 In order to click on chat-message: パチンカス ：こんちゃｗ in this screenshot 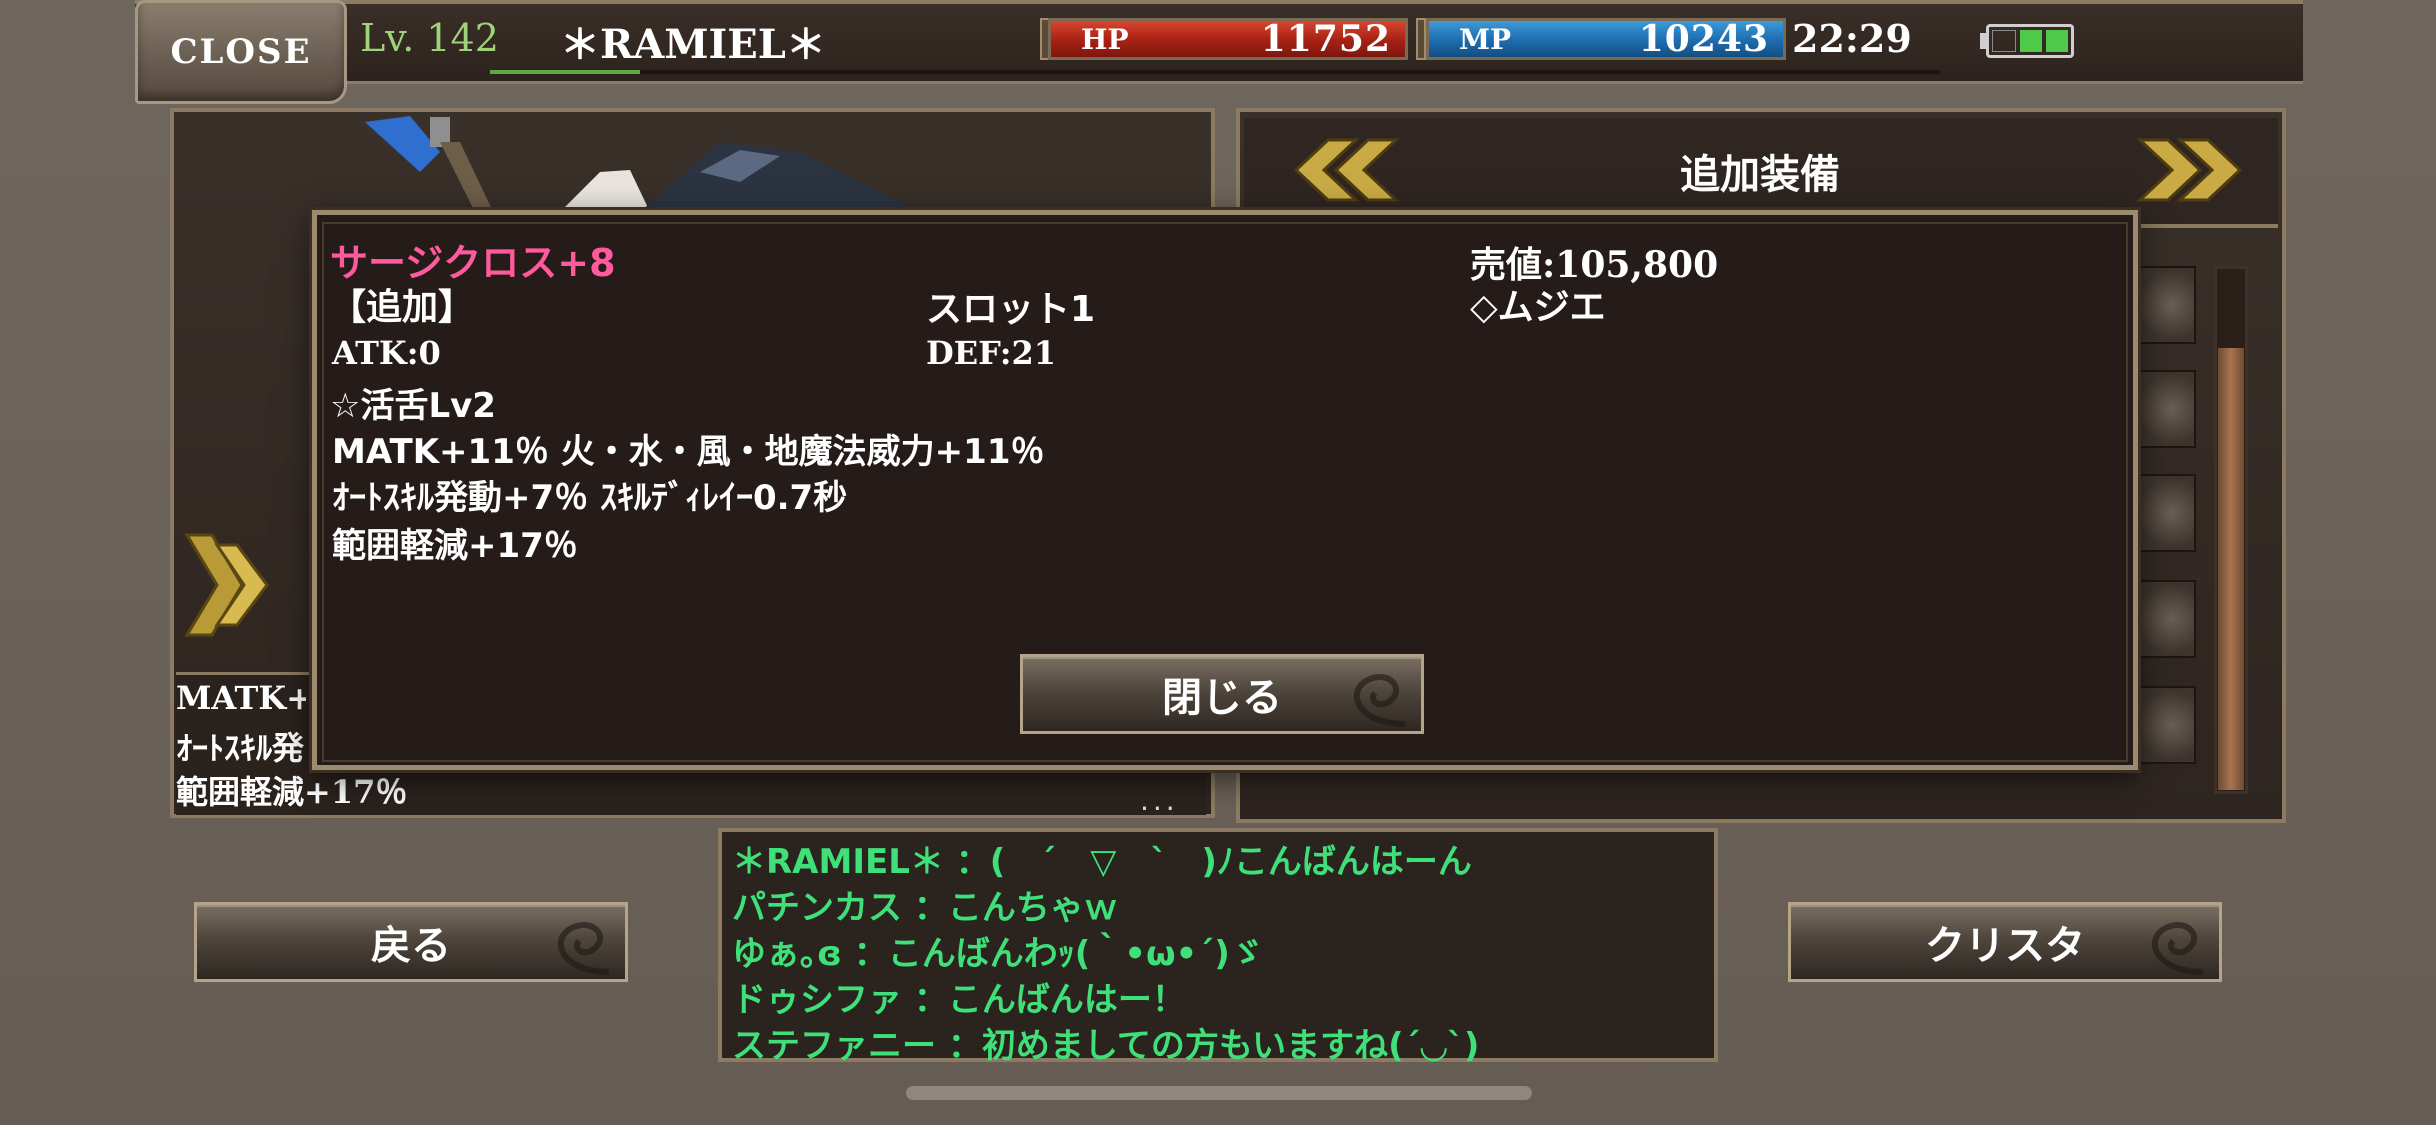, I will do `click(925, 908)`.